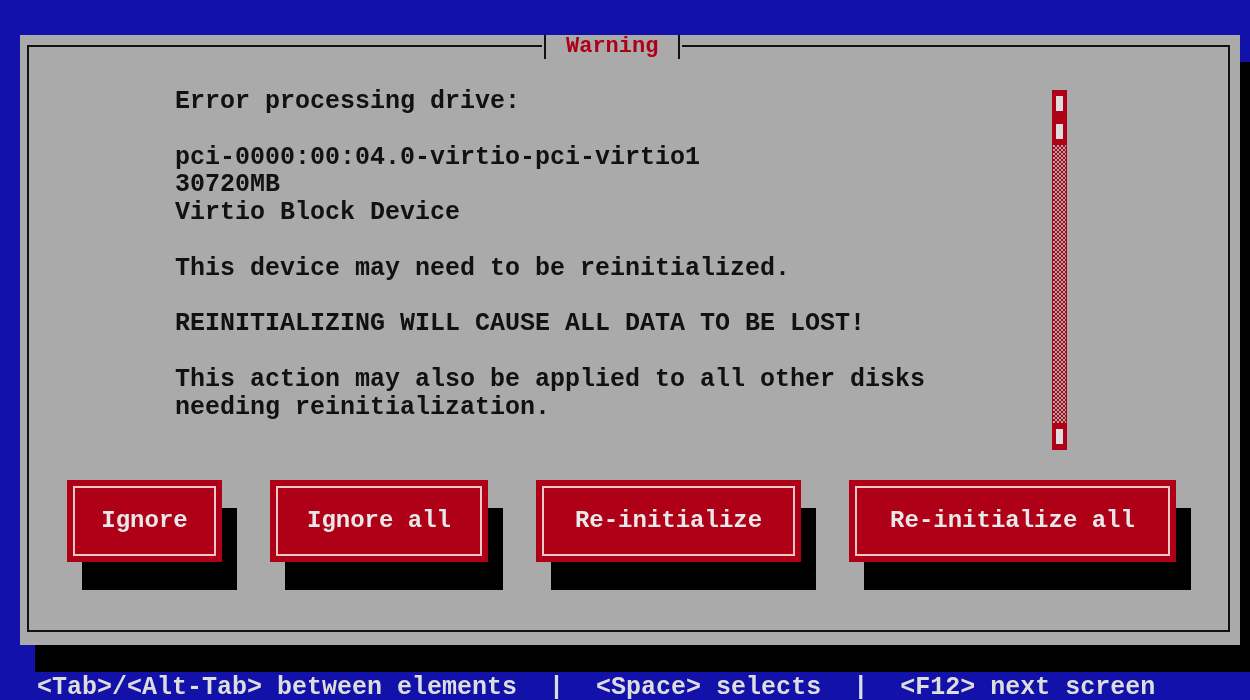 The height and width of the screenshot is (700, 1250). Describe the element at coordinates (1028, 687) in the screenshot. I see `key-hint: <F12> next screen` at that location.